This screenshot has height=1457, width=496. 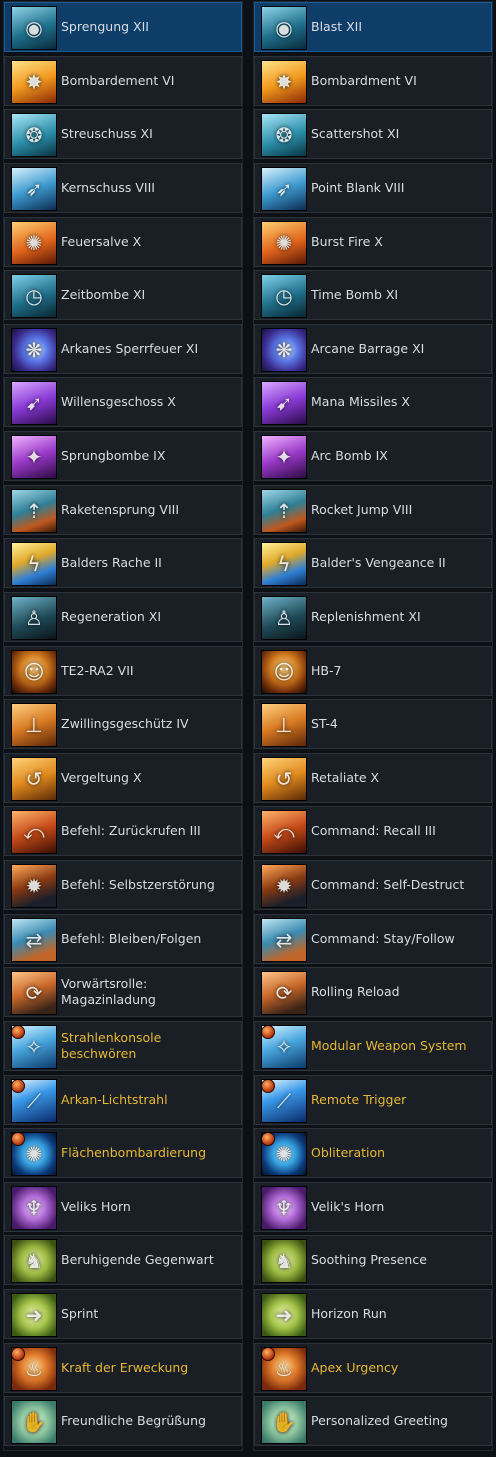 What do you see at coordinates (373, 1045) in the screenshot?
I see `english-skill-row: ✧ Modular Weapon System` at bounding box center [373, 1045].